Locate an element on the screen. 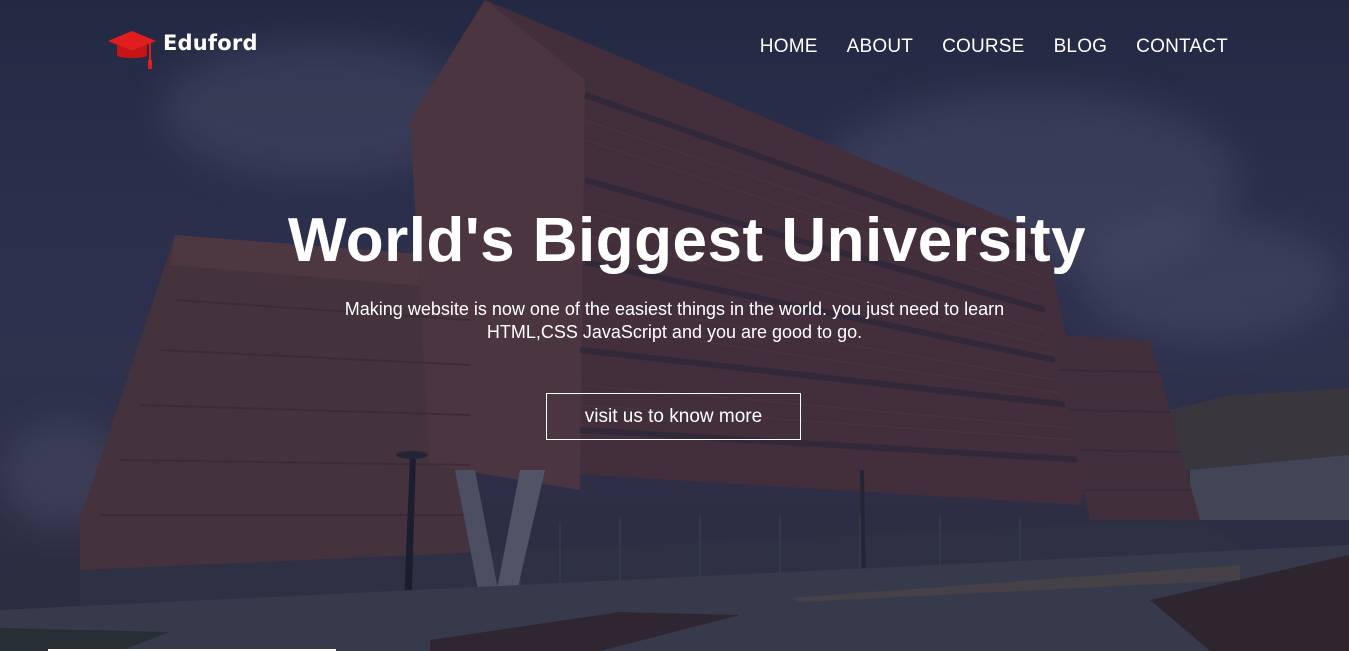 The height and width of the screenshot is (651, 1349). visit-us-button: visit us to know more is located at coordinates (673, 416).